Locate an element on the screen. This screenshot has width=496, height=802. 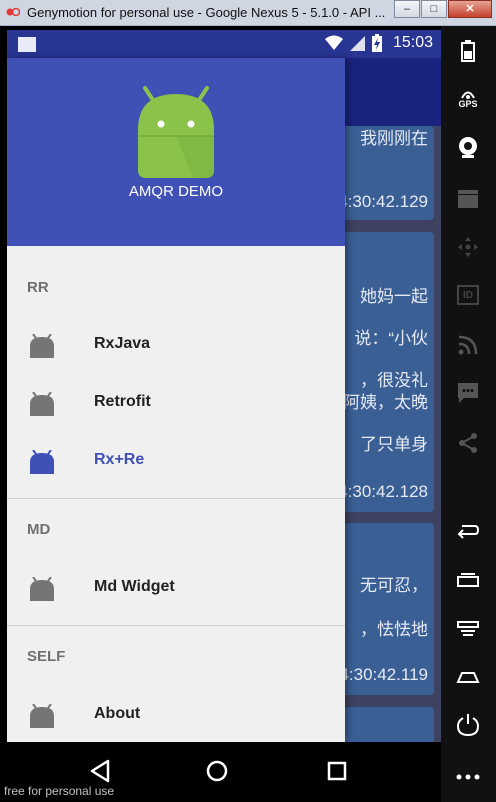
wifi-icon is located at coordinates (333, 42).